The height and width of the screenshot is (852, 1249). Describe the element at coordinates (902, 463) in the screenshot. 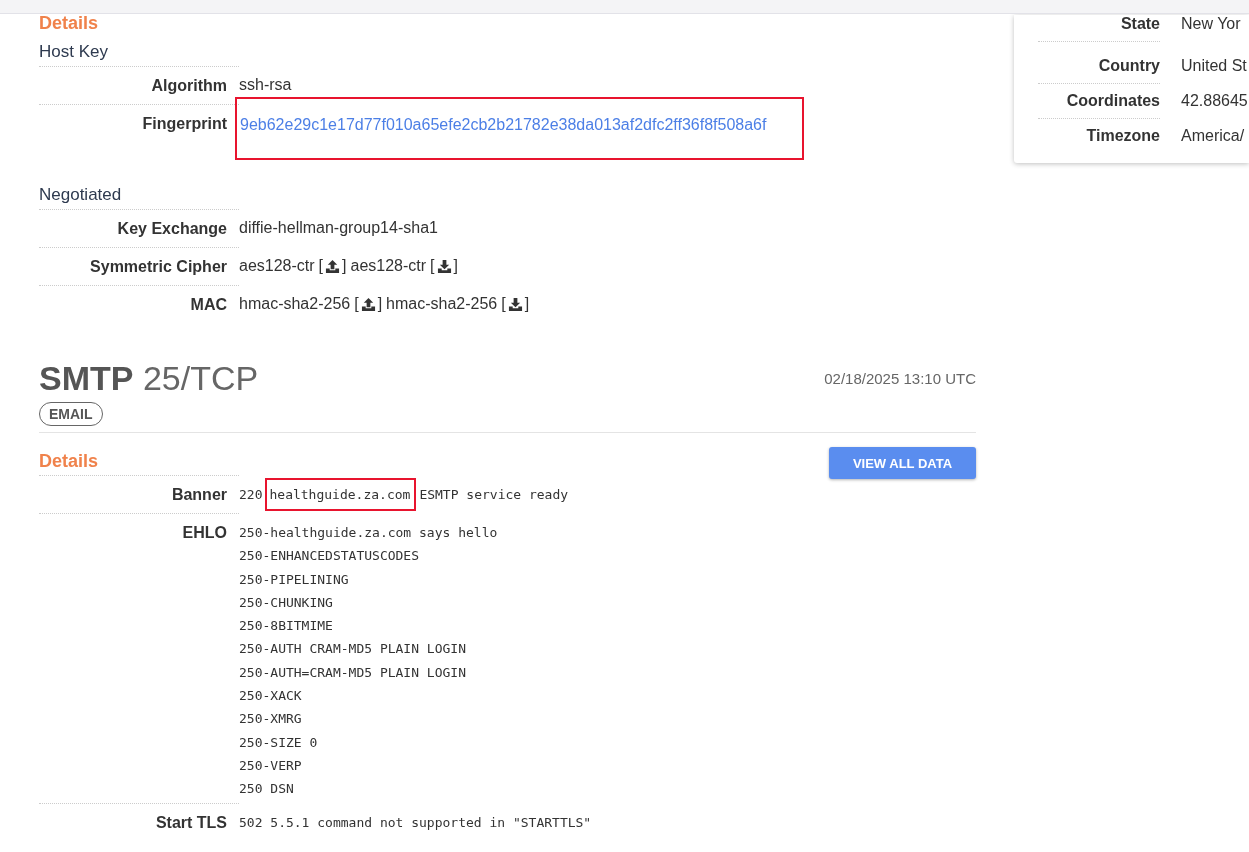

I see `view-all-data-button: VIEW ALL DATA` at that location.